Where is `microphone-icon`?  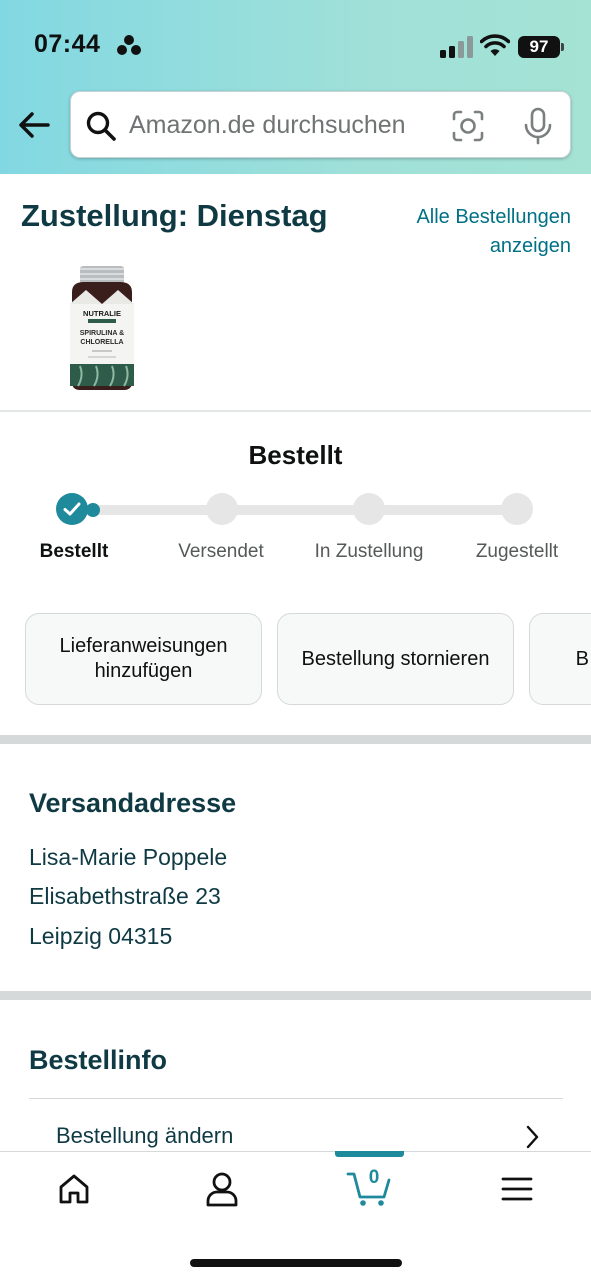 microphone-icon is located at coordinates (538, 126).